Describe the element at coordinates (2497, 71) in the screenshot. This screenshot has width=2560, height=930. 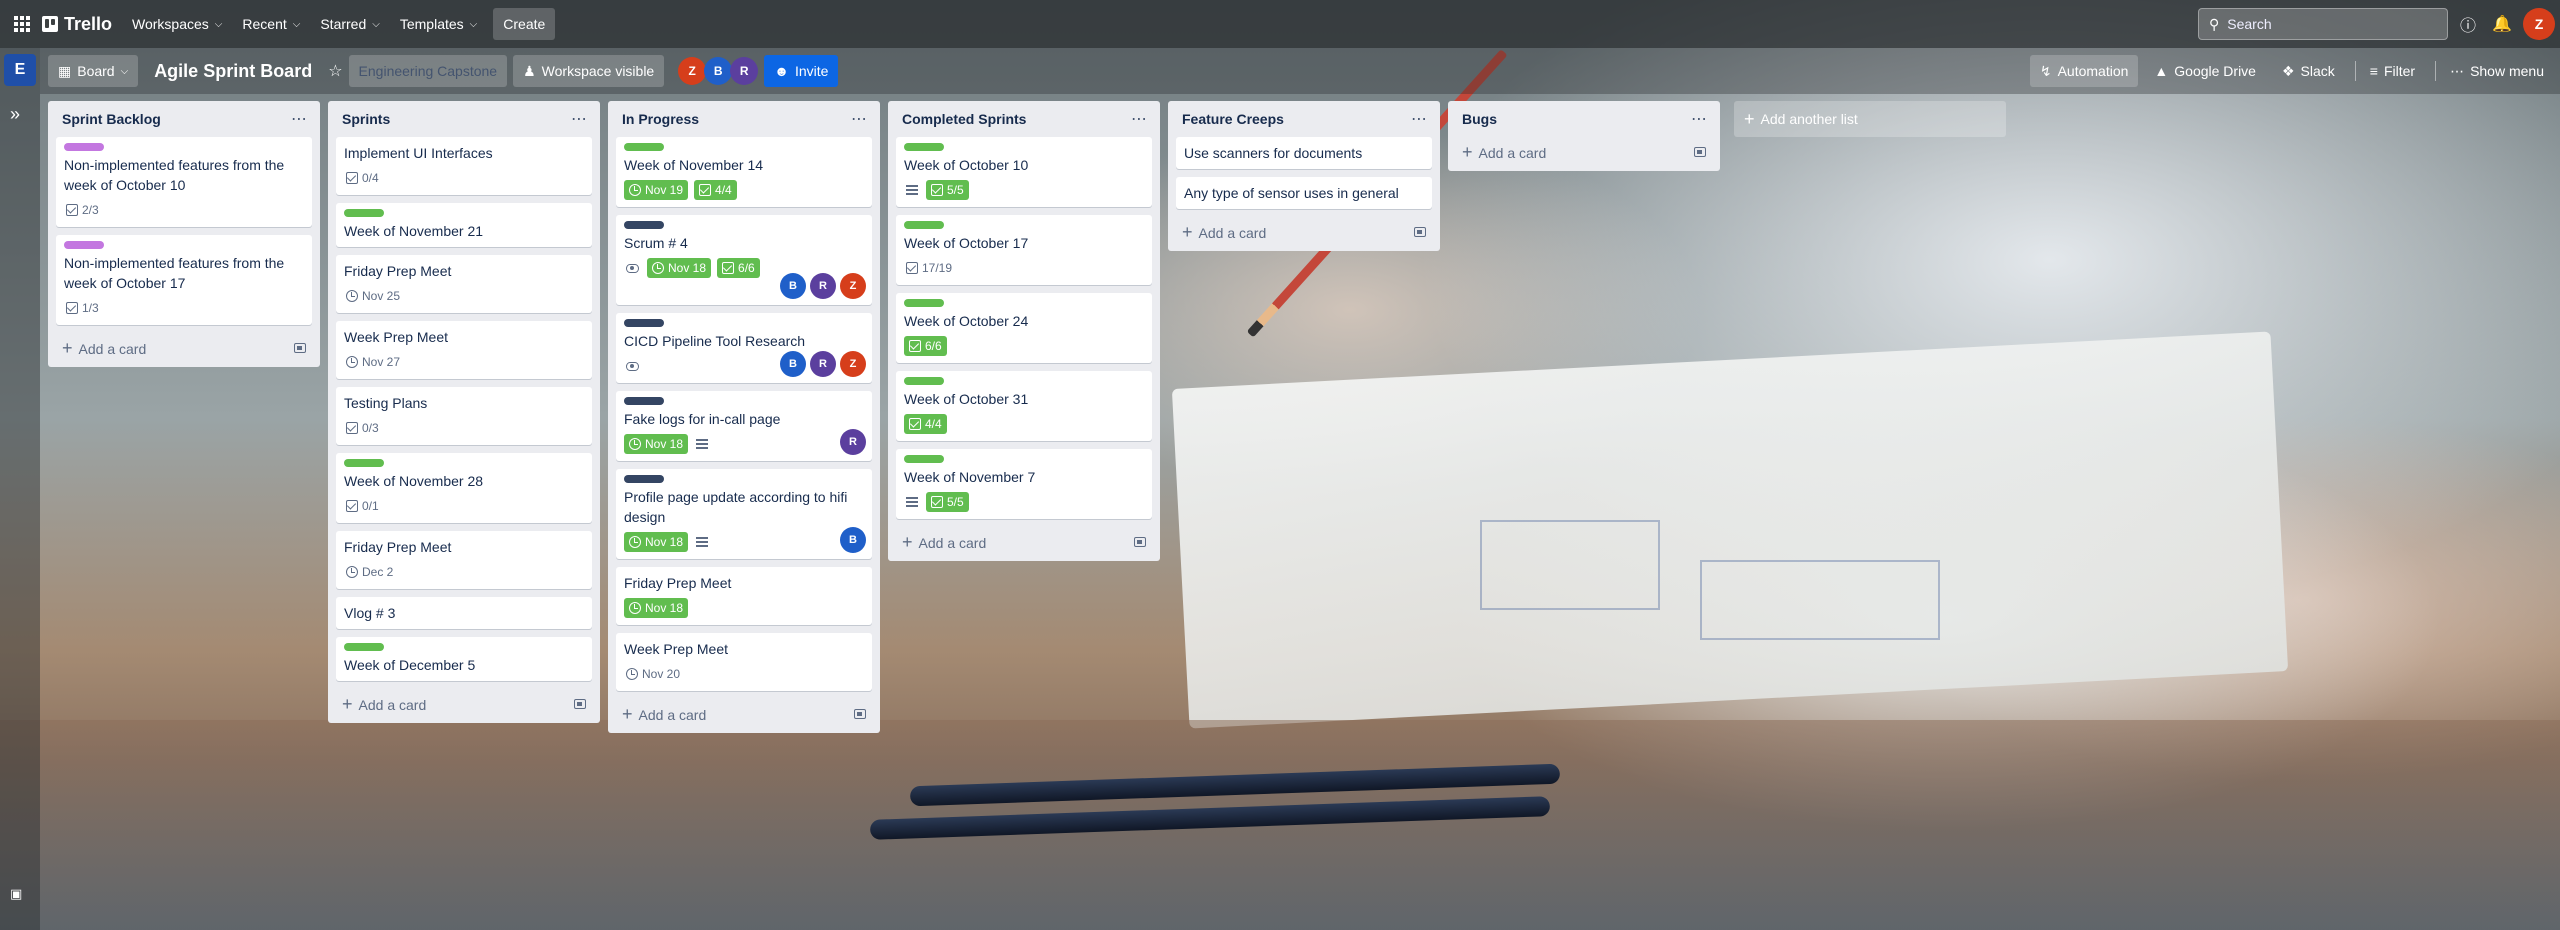
I see `show-menu-button: ⋯ Show menu` at that location.